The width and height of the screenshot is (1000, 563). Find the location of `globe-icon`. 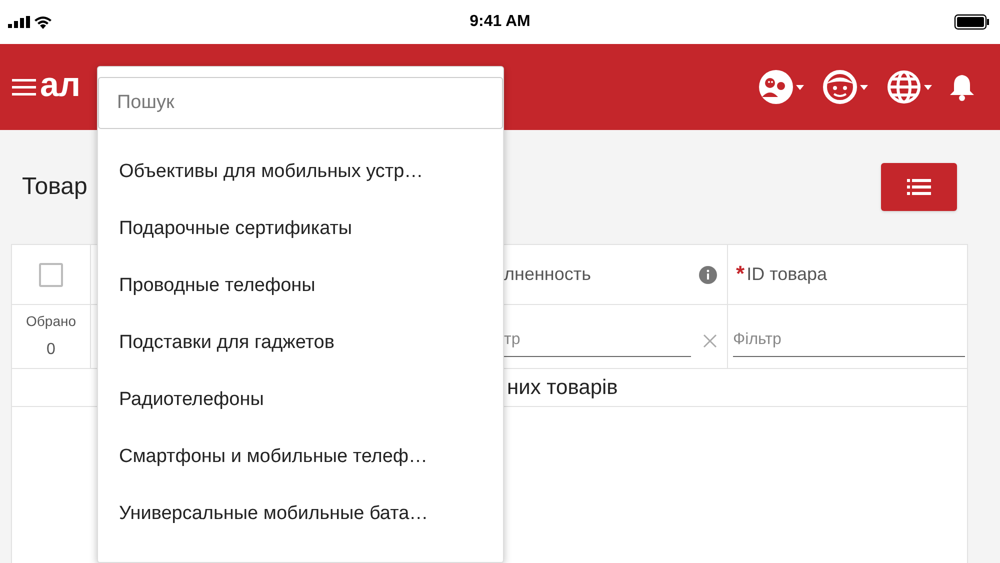

globe-icon is located at coordinates (904, 87).